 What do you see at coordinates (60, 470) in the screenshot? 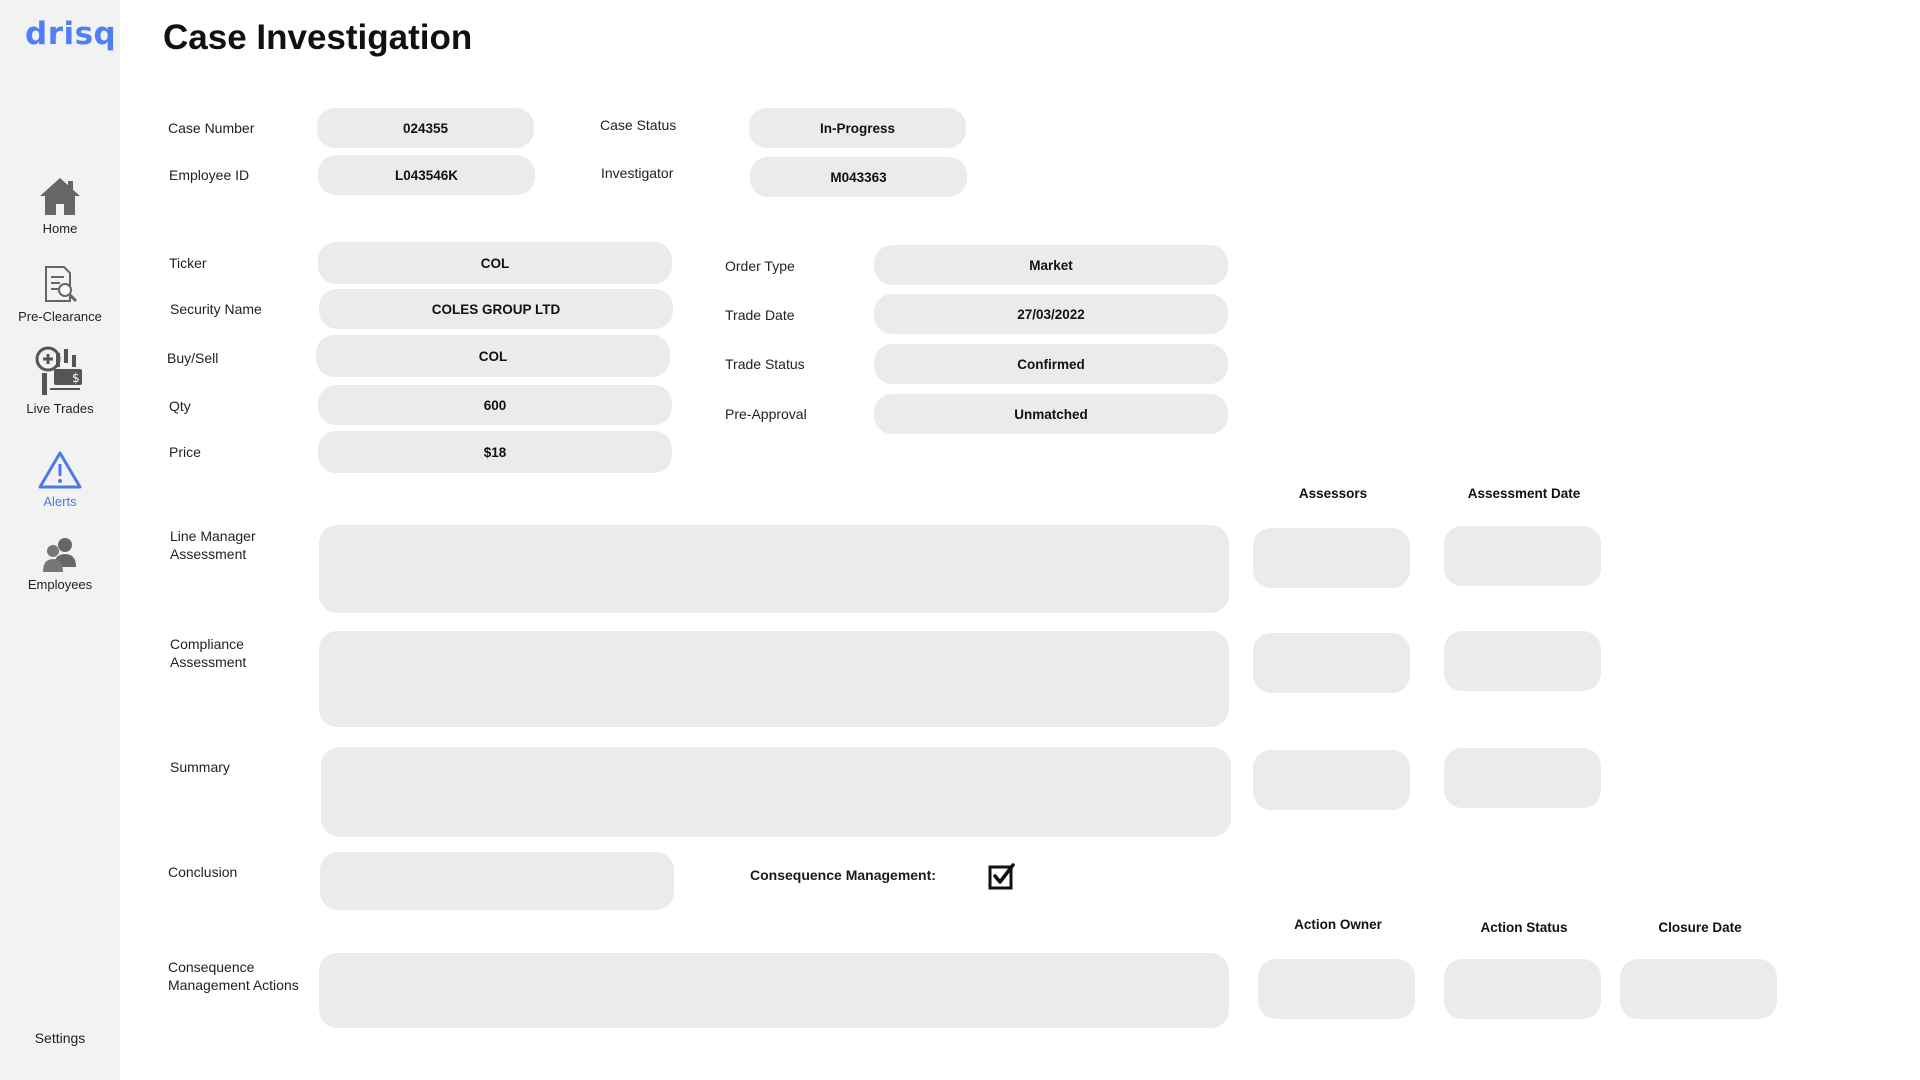
I see `warning-icon` at bounding box center [60, 470].